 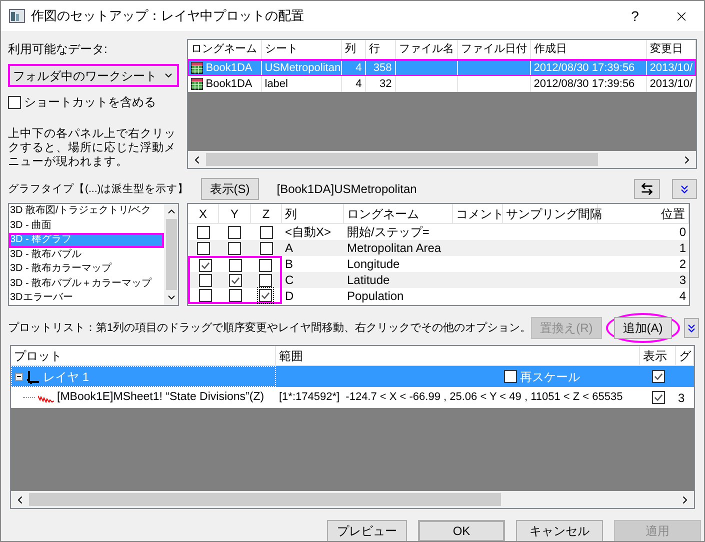 I want to click on graph-type-item: 3D - 散布バブル, so click(x=86, y=255).